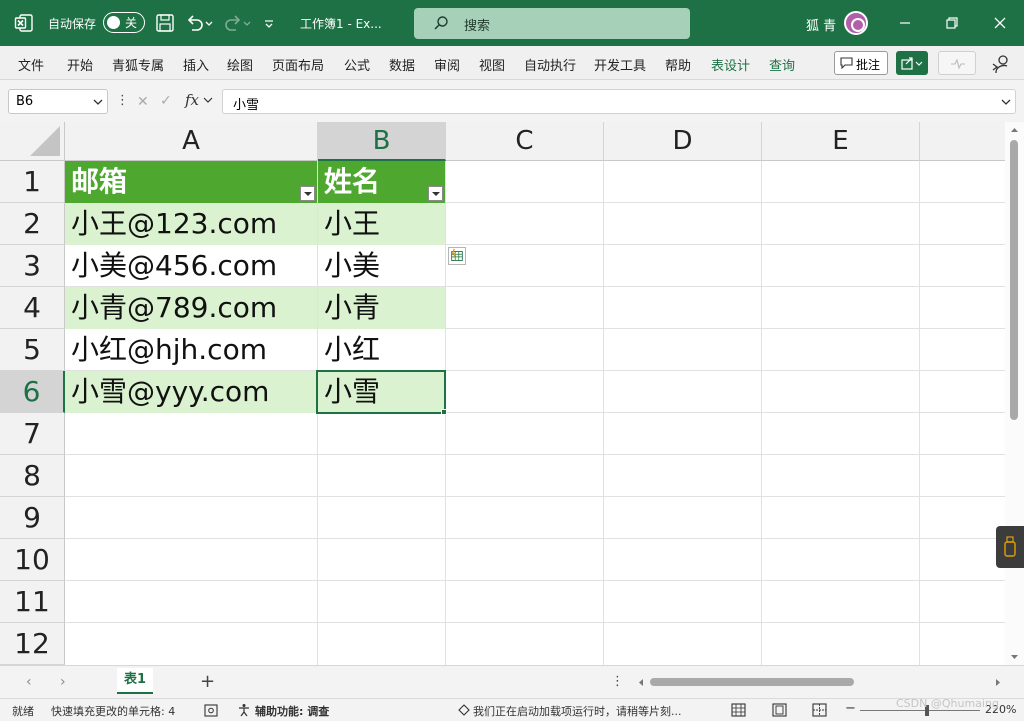 The image size is (1024, 721). Describe the element at coordinates (856, 23) in the screenshot. I see `user-avatar` at that location.